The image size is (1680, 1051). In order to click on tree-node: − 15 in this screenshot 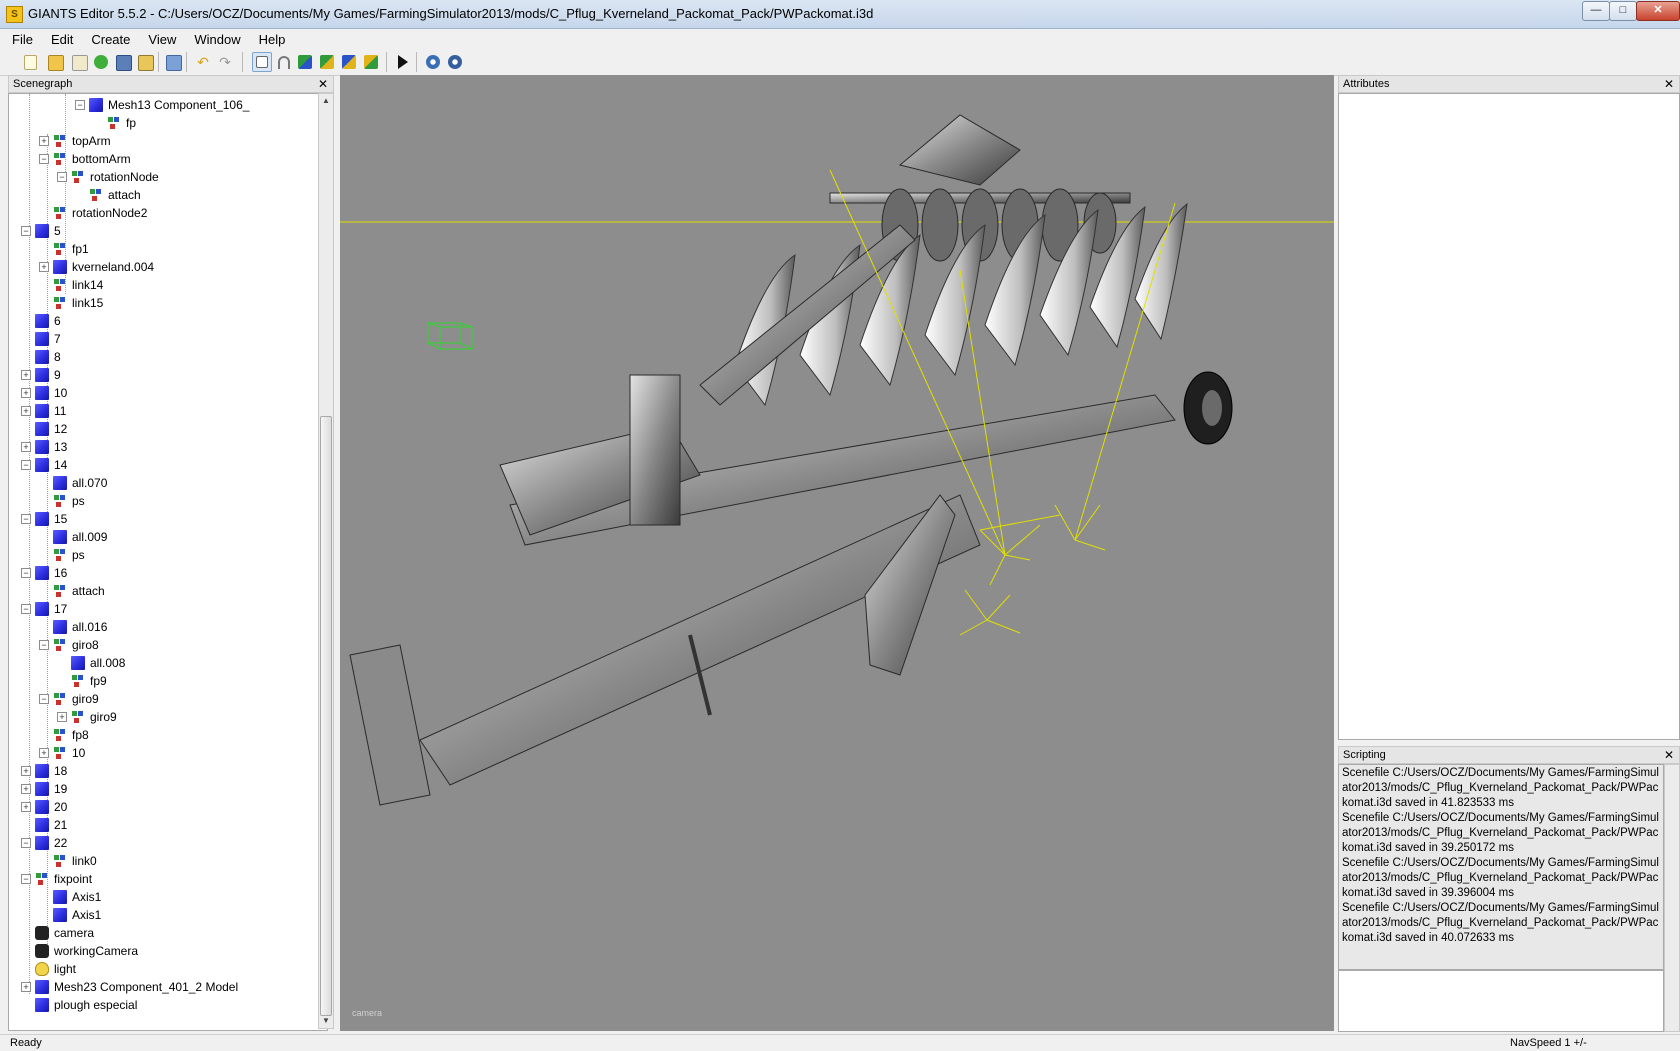, I will do `click(167, 519)`.